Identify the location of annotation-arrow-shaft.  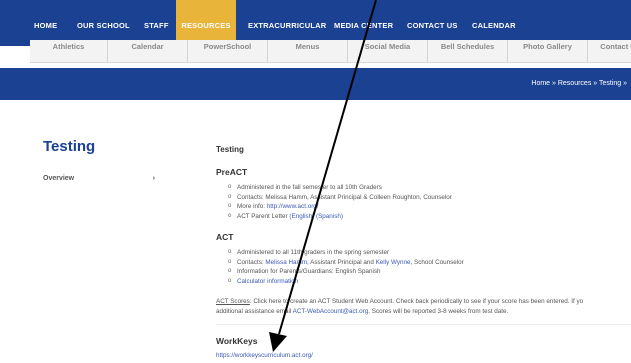
(327, 167).